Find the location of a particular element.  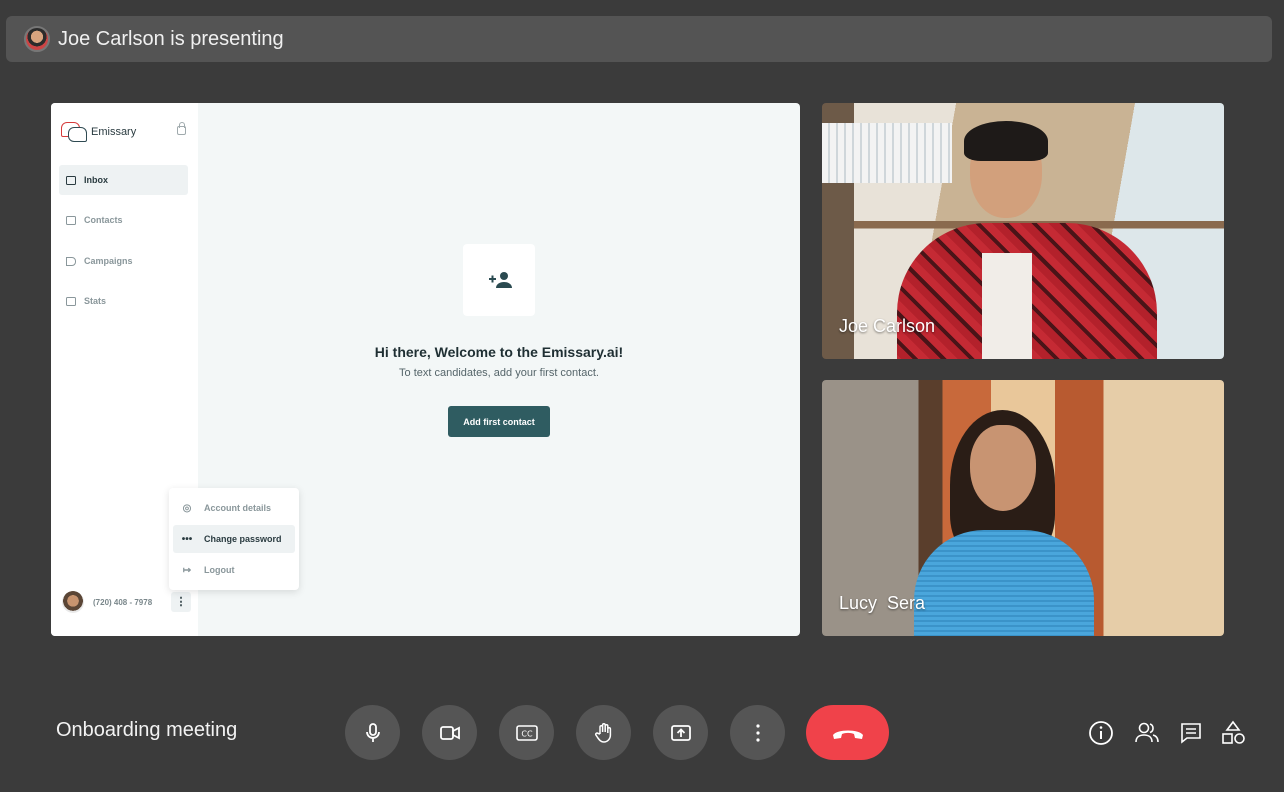

menu-item-account-details: ◎ Account details is located at coordinates (234, 508).